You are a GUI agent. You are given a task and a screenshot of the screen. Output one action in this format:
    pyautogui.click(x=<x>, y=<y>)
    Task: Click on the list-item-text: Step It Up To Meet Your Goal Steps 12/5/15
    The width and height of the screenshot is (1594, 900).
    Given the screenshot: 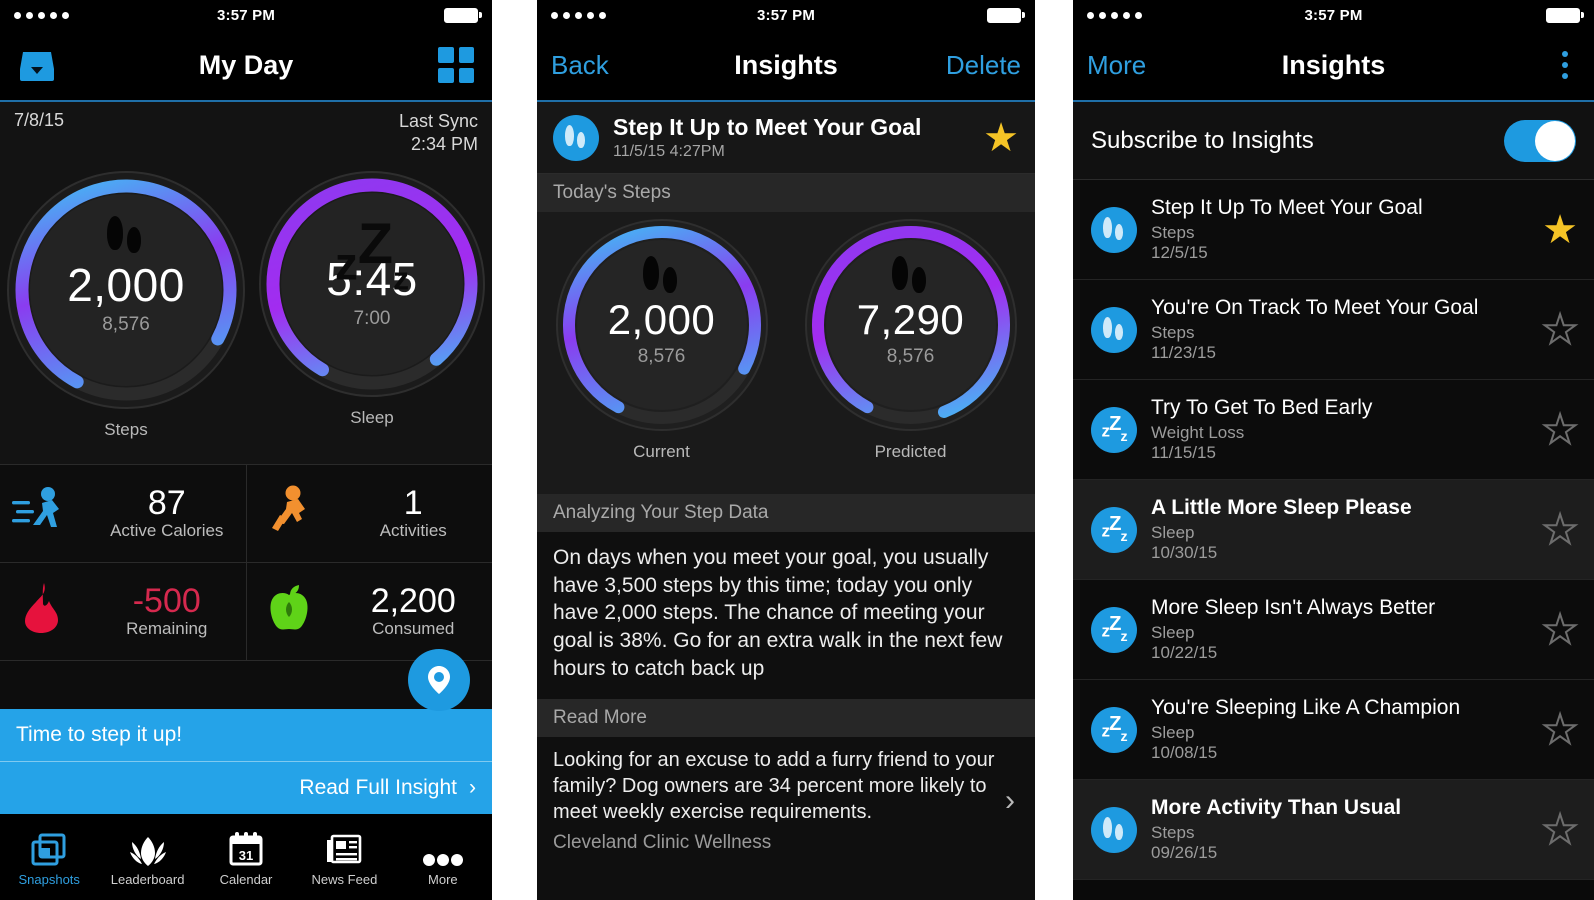 What is the action you would take?
    pyautogui.click(x=1339, y=230)
    